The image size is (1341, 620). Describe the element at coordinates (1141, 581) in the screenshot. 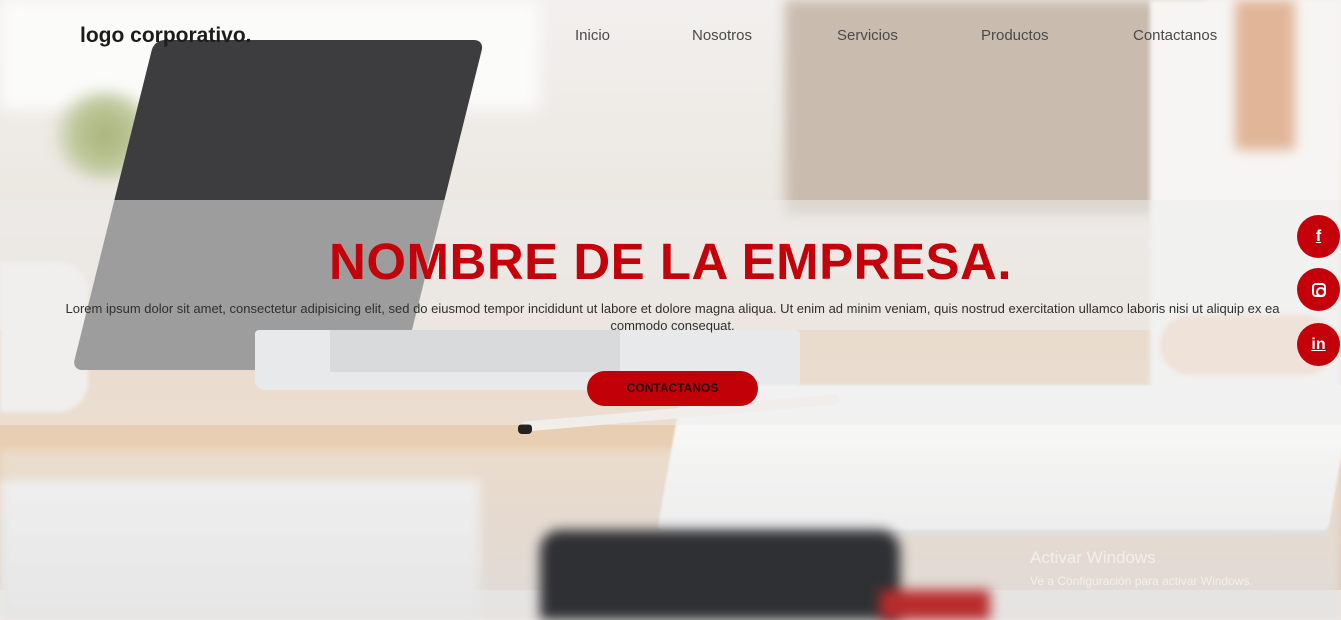

I see `watermark-subtitle: Ve a Configuración para activar Windows.` at that location.